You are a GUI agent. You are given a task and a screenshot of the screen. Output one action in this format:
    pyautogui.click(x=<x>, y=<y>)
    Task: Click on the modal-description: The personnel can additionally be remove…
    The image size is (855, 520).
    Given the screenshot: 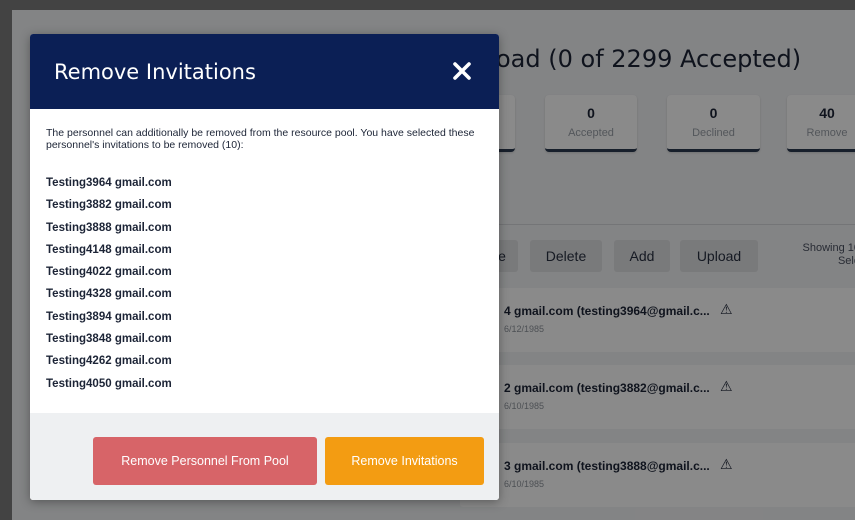 What is the action you would take?
    pyautogui.click(x=260, y=139)
    